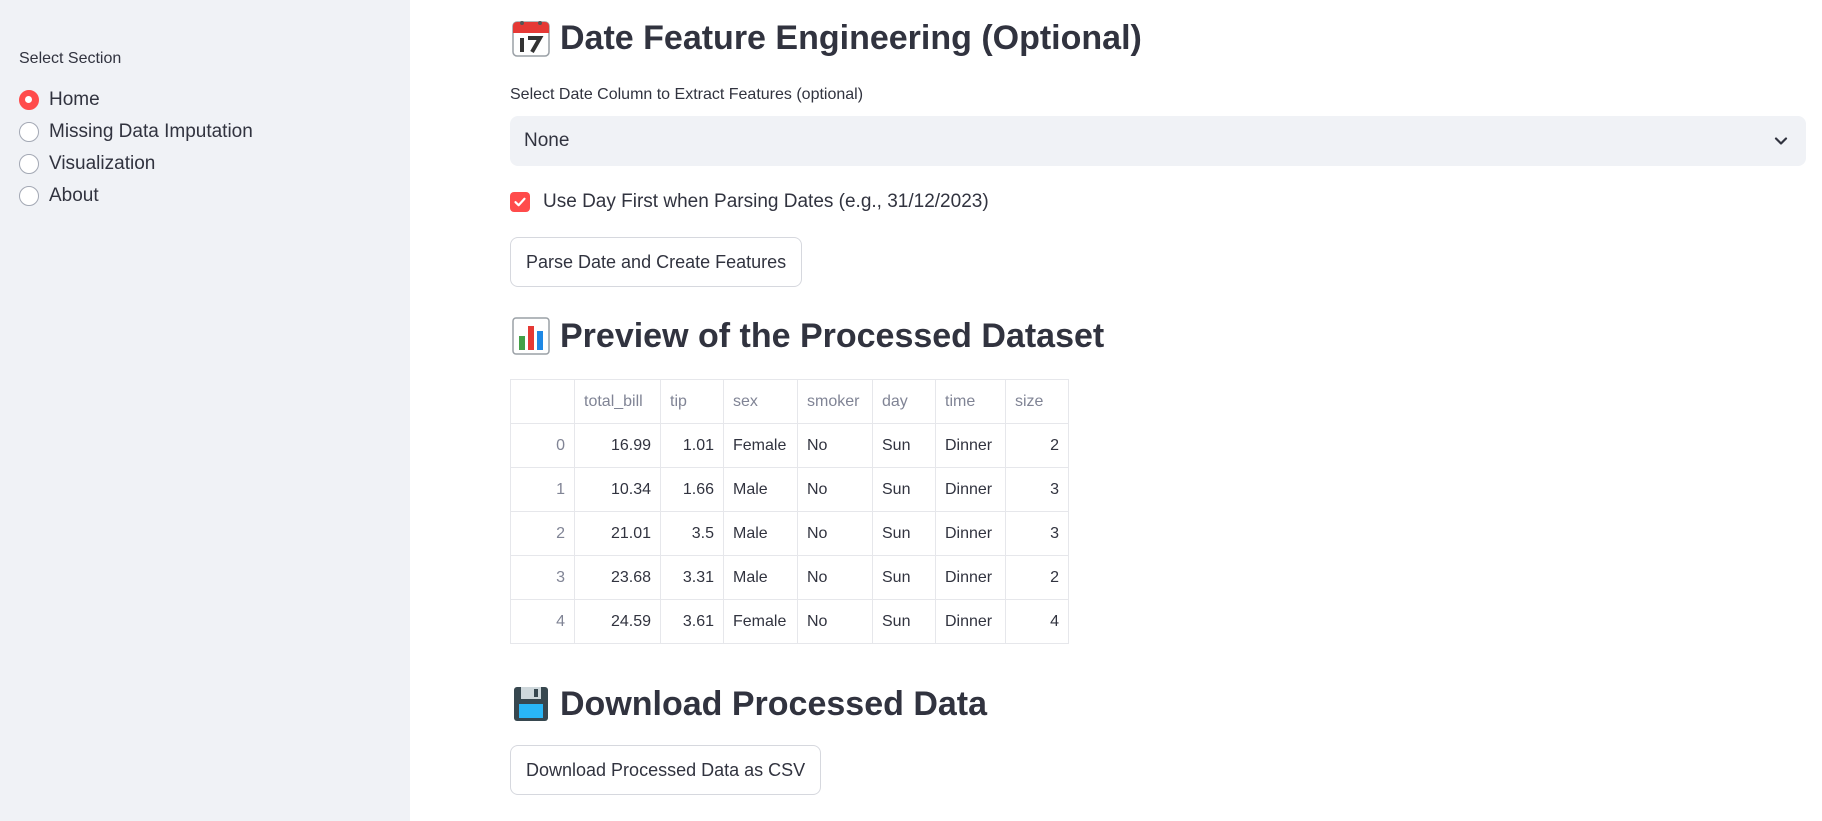  I want to click on checkmark-icon, so click(520, 202).